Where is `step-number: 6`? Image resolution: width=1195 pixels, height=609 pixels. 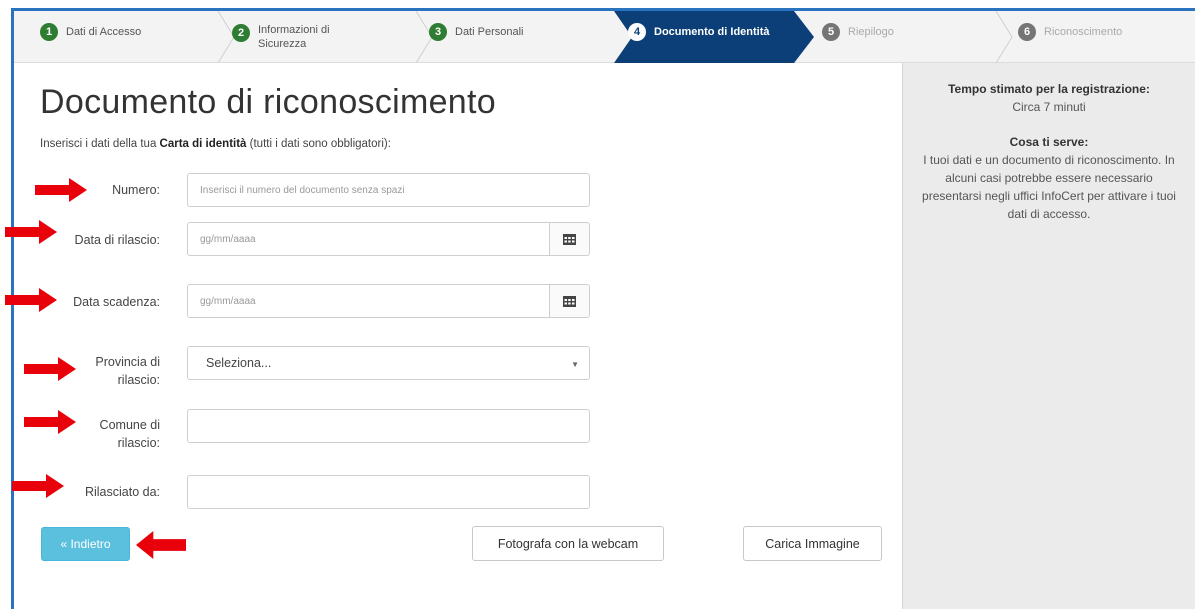
step-number: 6 is located at coordinates (1027, 32).